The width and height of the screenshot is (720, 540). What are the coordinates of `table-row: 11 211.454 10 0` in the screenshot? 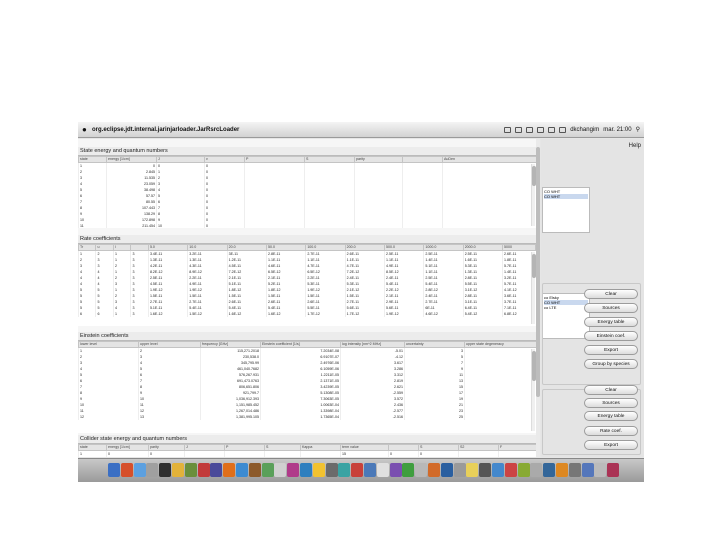 It's located at (307, 225).